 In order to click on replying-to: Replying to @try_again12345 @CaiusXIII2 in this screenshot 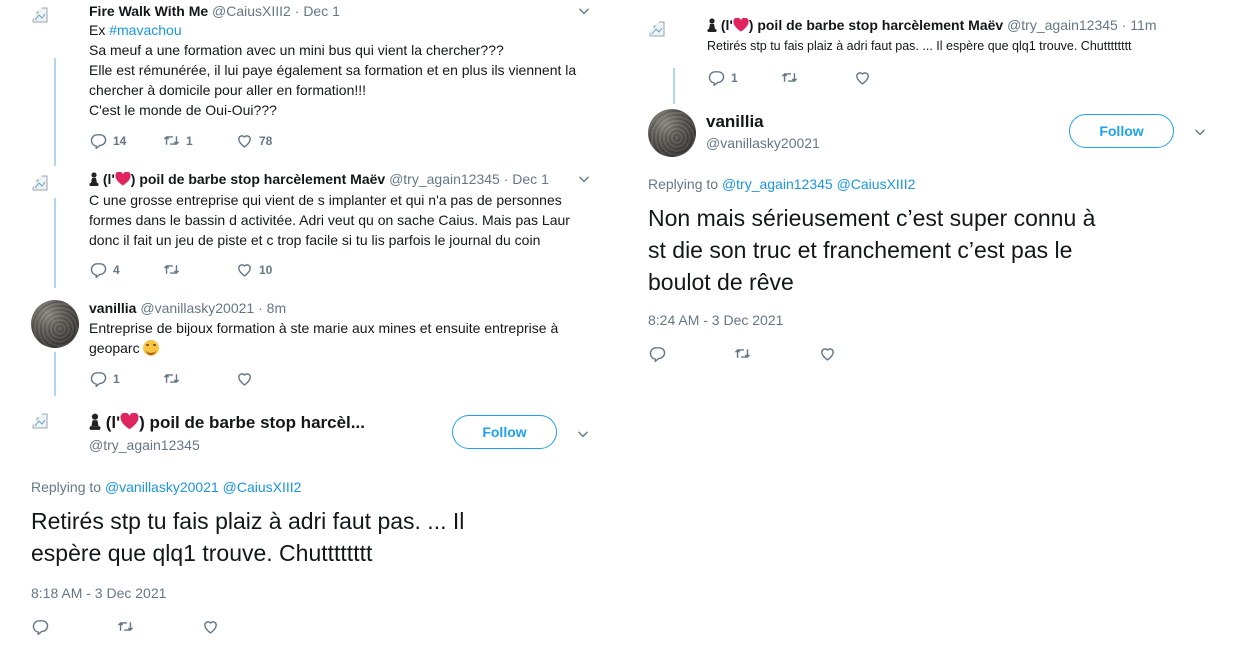, I will do `click(781, 184)`.